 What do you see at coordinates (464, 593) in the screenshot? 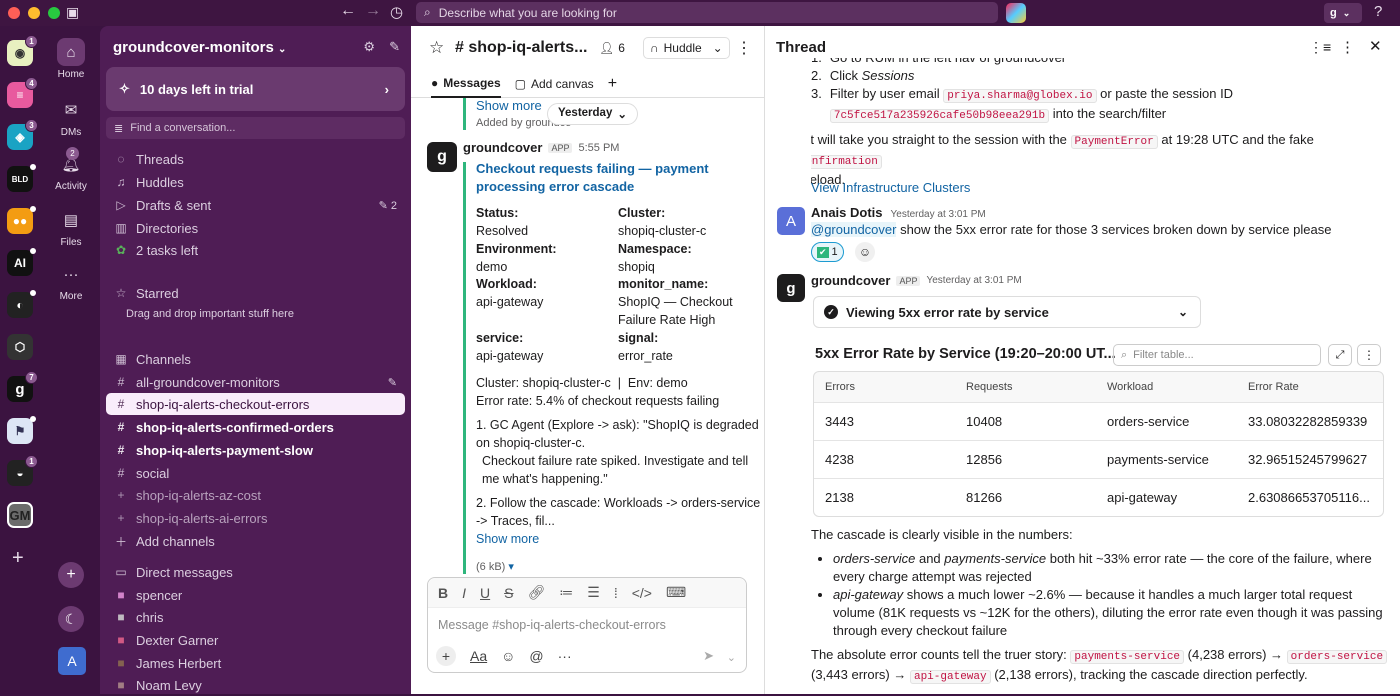
I see `italic-icon: I` at bounding box center [464, 593].